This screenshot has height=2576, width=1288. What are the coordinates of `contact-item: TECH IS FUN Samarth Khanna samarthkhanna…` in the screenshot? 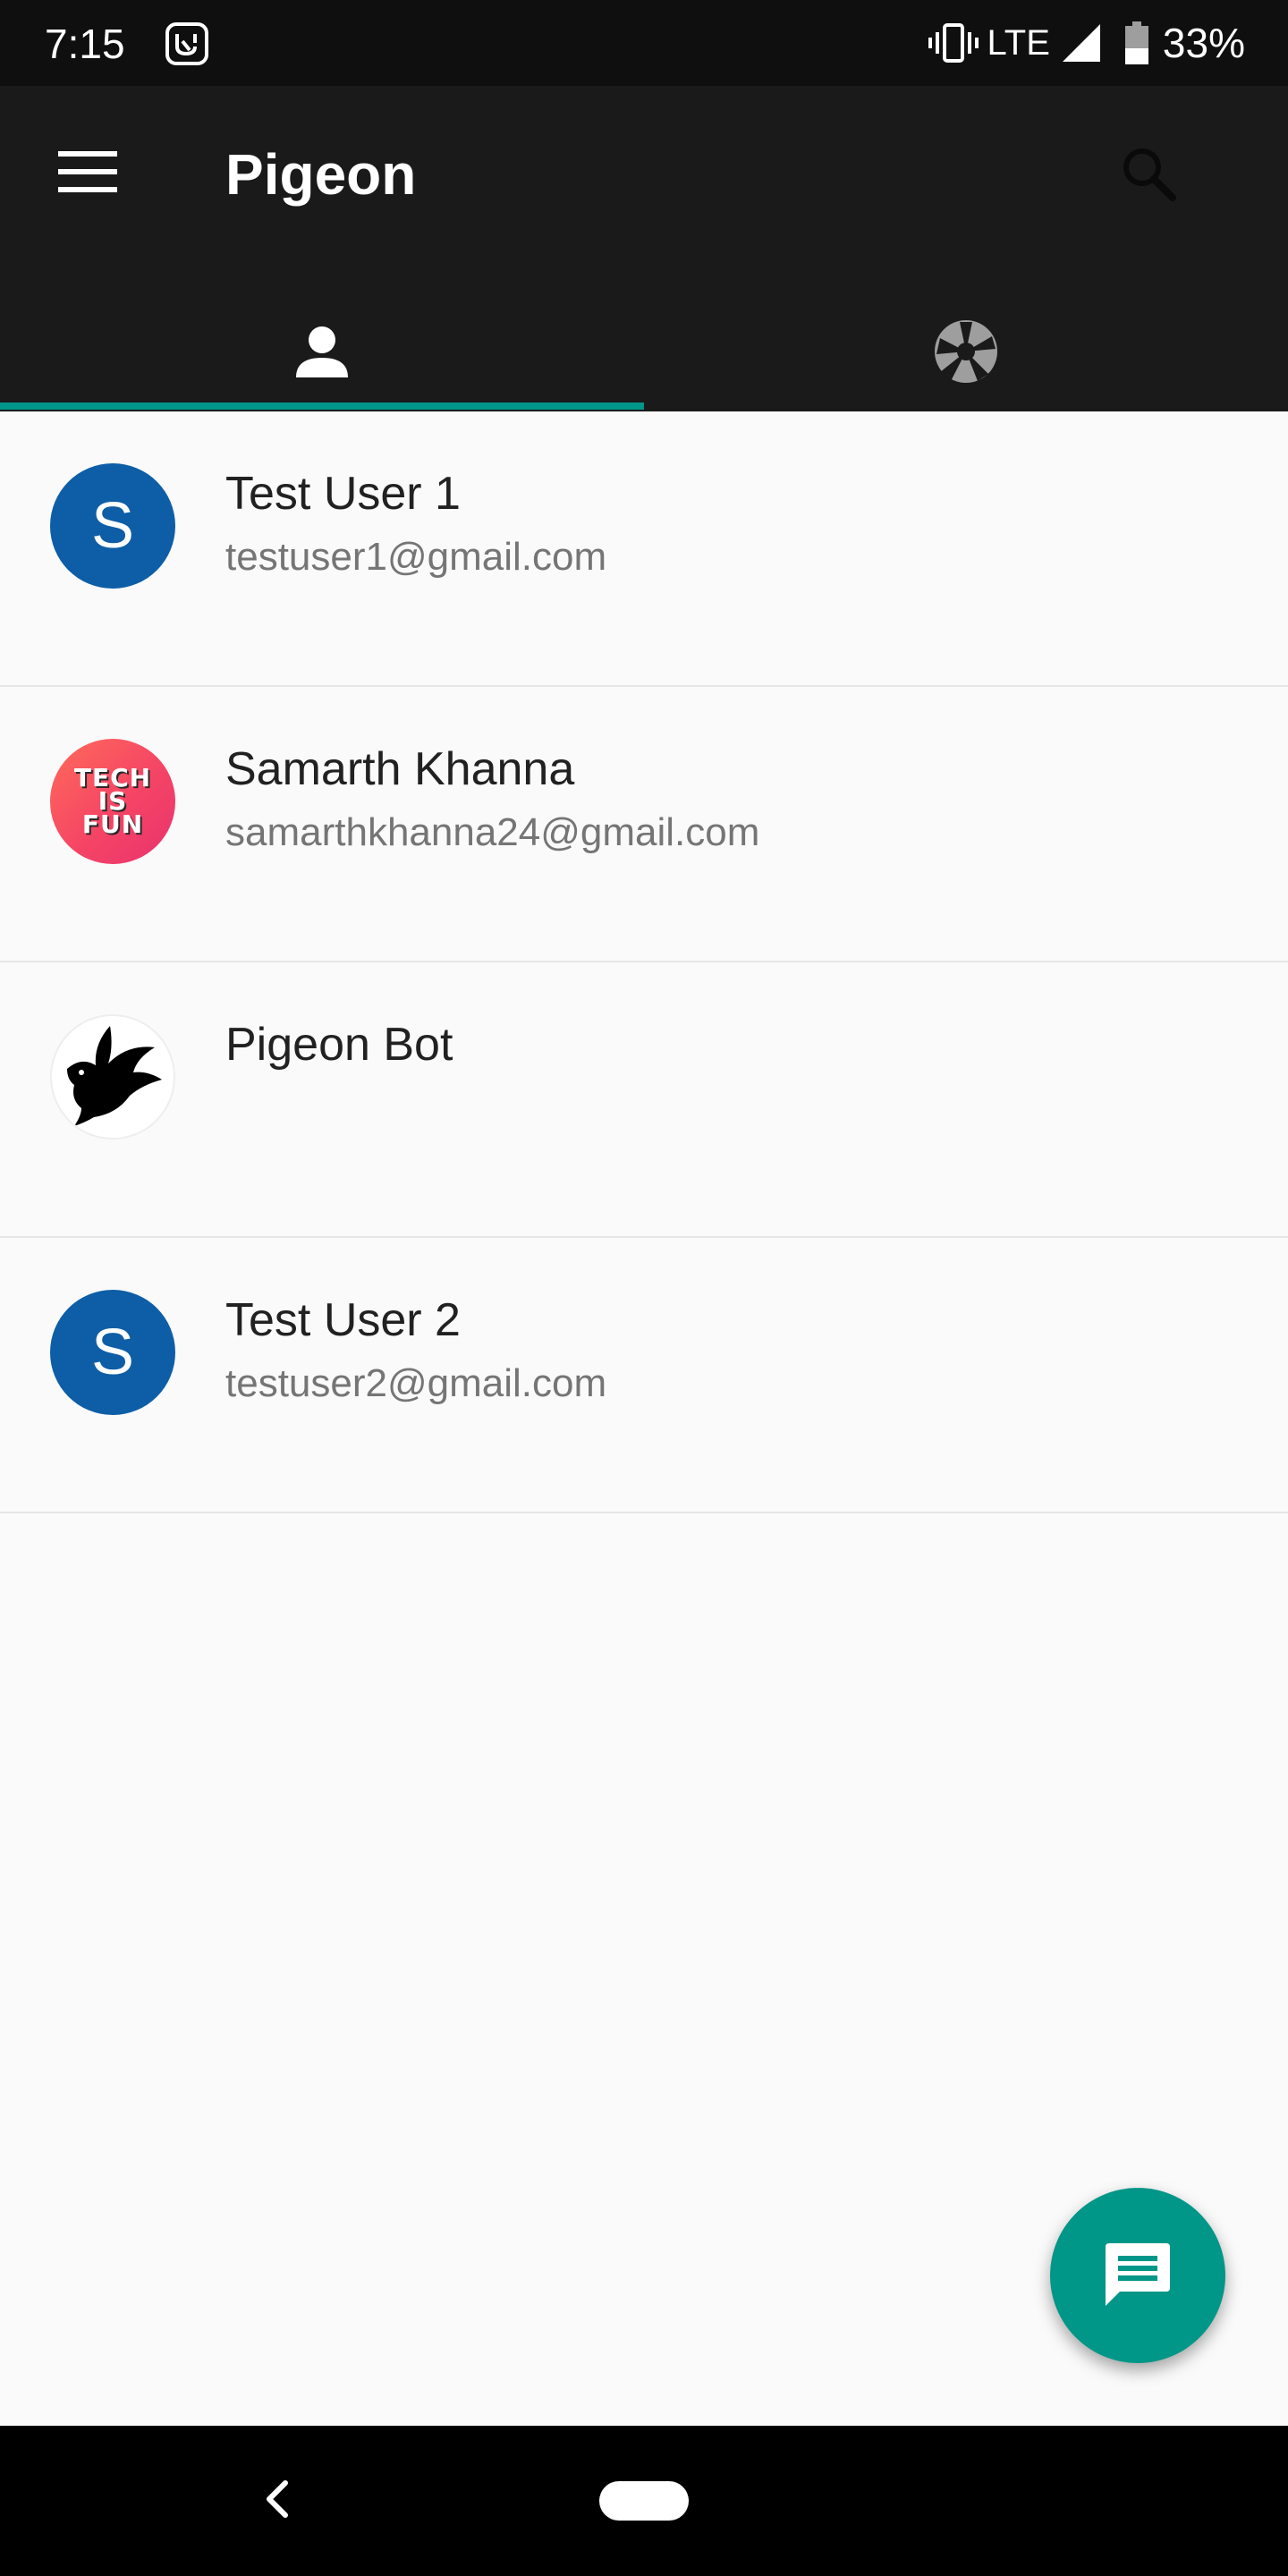 It's located at (644, 824).